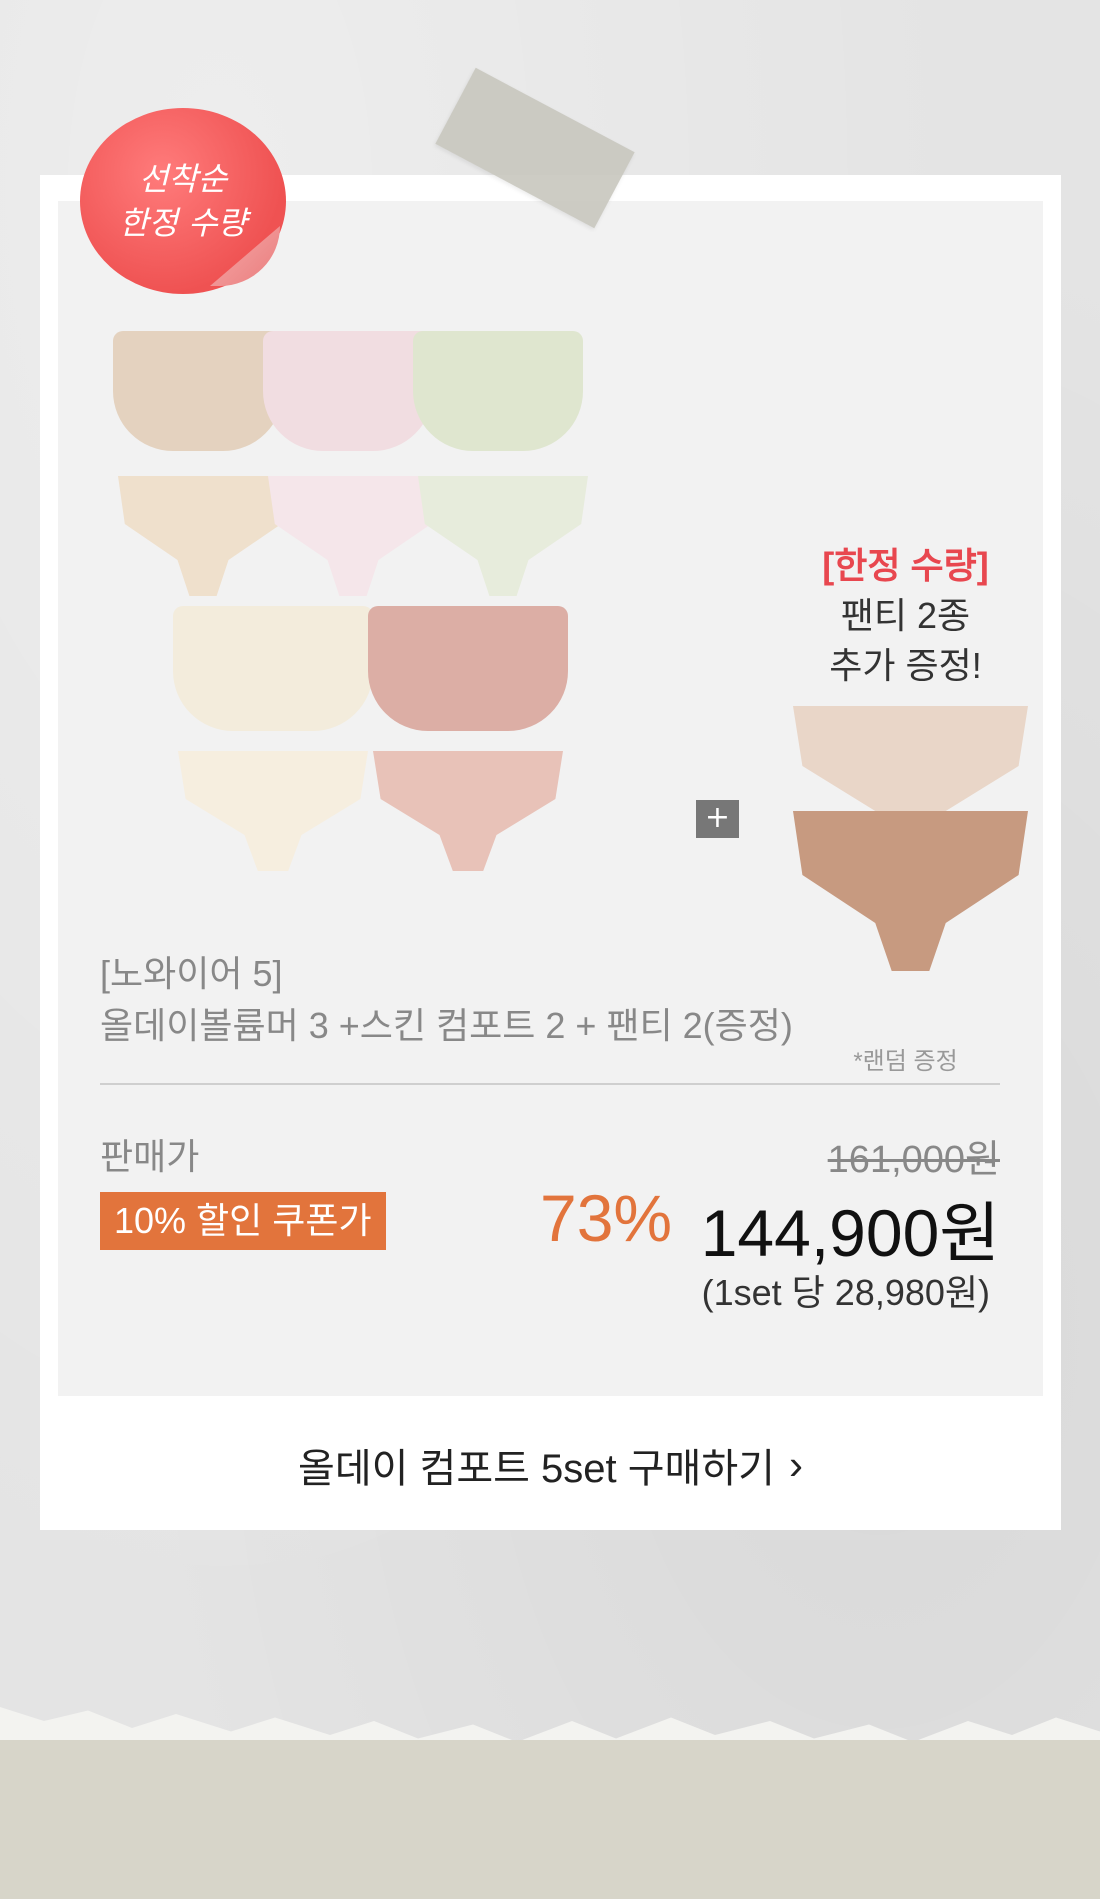  Describe the element at coordinates (498, 391) in the screenshot. I see `bra-mint` at that location.